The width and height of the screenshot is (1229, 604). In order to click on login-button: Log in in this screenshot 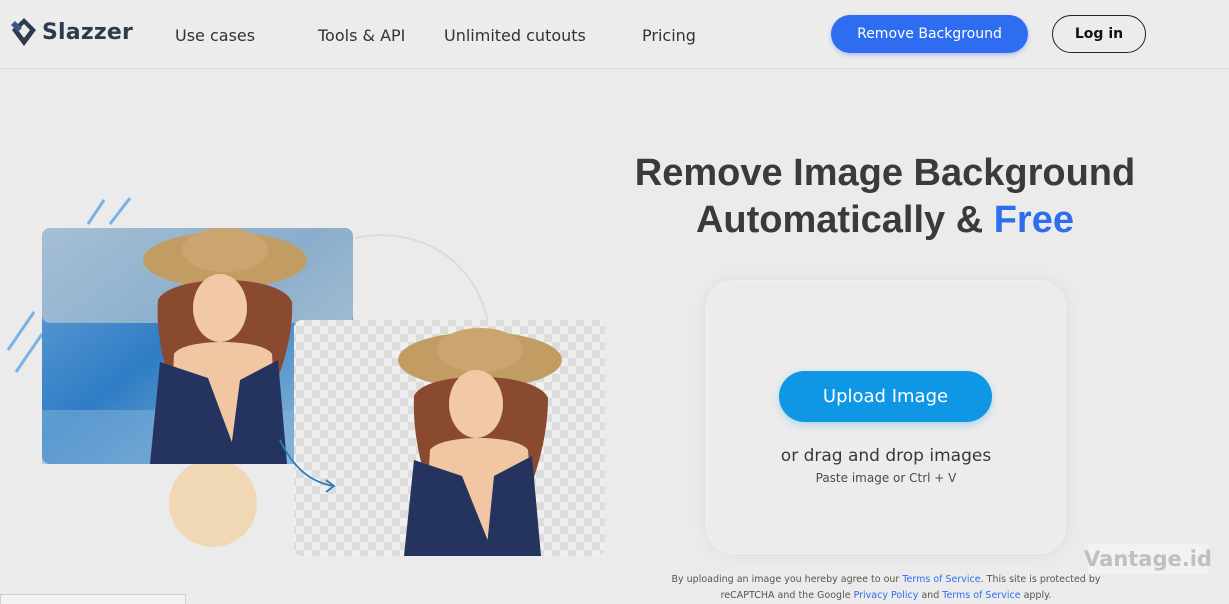, I will do `click(1099, 34)`.